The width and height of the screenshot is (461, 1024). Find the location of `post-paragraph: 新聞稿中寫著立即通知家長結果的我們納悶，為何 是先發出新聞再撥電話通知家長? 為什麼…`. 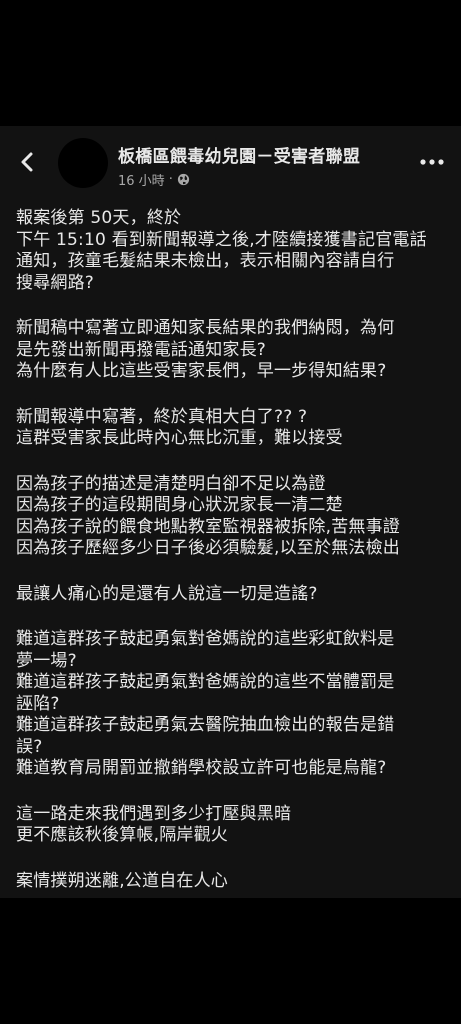

post-paragraph: 新聞稿中寫著立即通知家長結果的我們納悶，為何 是先發出新聞再撥電話通知家長? 為什麼… is located at coordinates (234, 350).